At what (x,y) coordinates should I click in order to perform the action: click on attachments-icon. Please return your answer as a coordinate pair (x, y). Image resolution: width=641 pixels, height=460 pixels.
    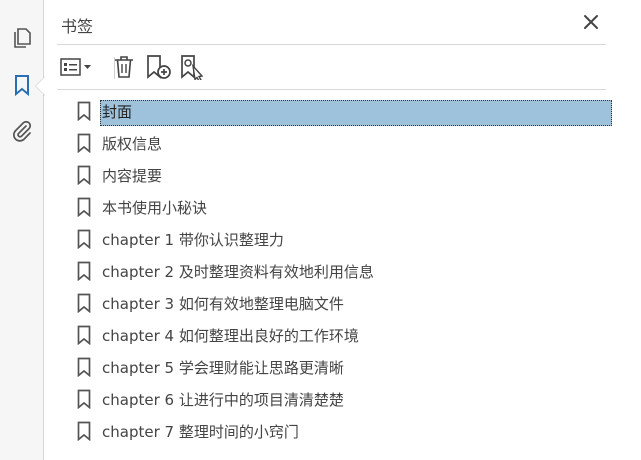
    Looking at the image, I should click on (22, 131).